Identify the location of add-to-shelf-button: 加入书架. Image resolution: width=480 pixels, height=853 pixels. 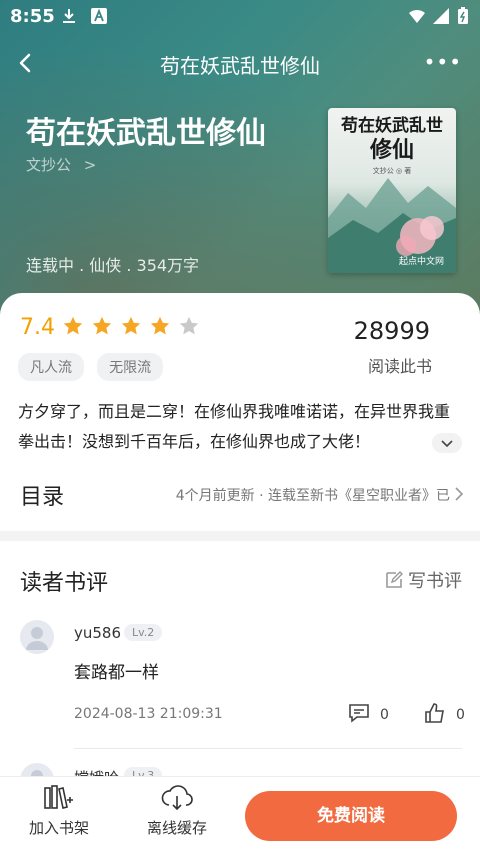
(59, 810).